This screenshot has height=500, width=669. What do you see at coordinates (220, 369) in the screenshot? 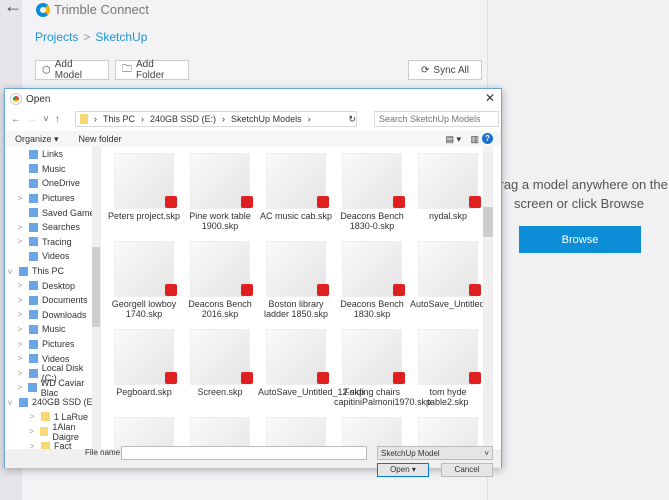
I see `file-item: Screen.skp` at bounding box center [220, 369].